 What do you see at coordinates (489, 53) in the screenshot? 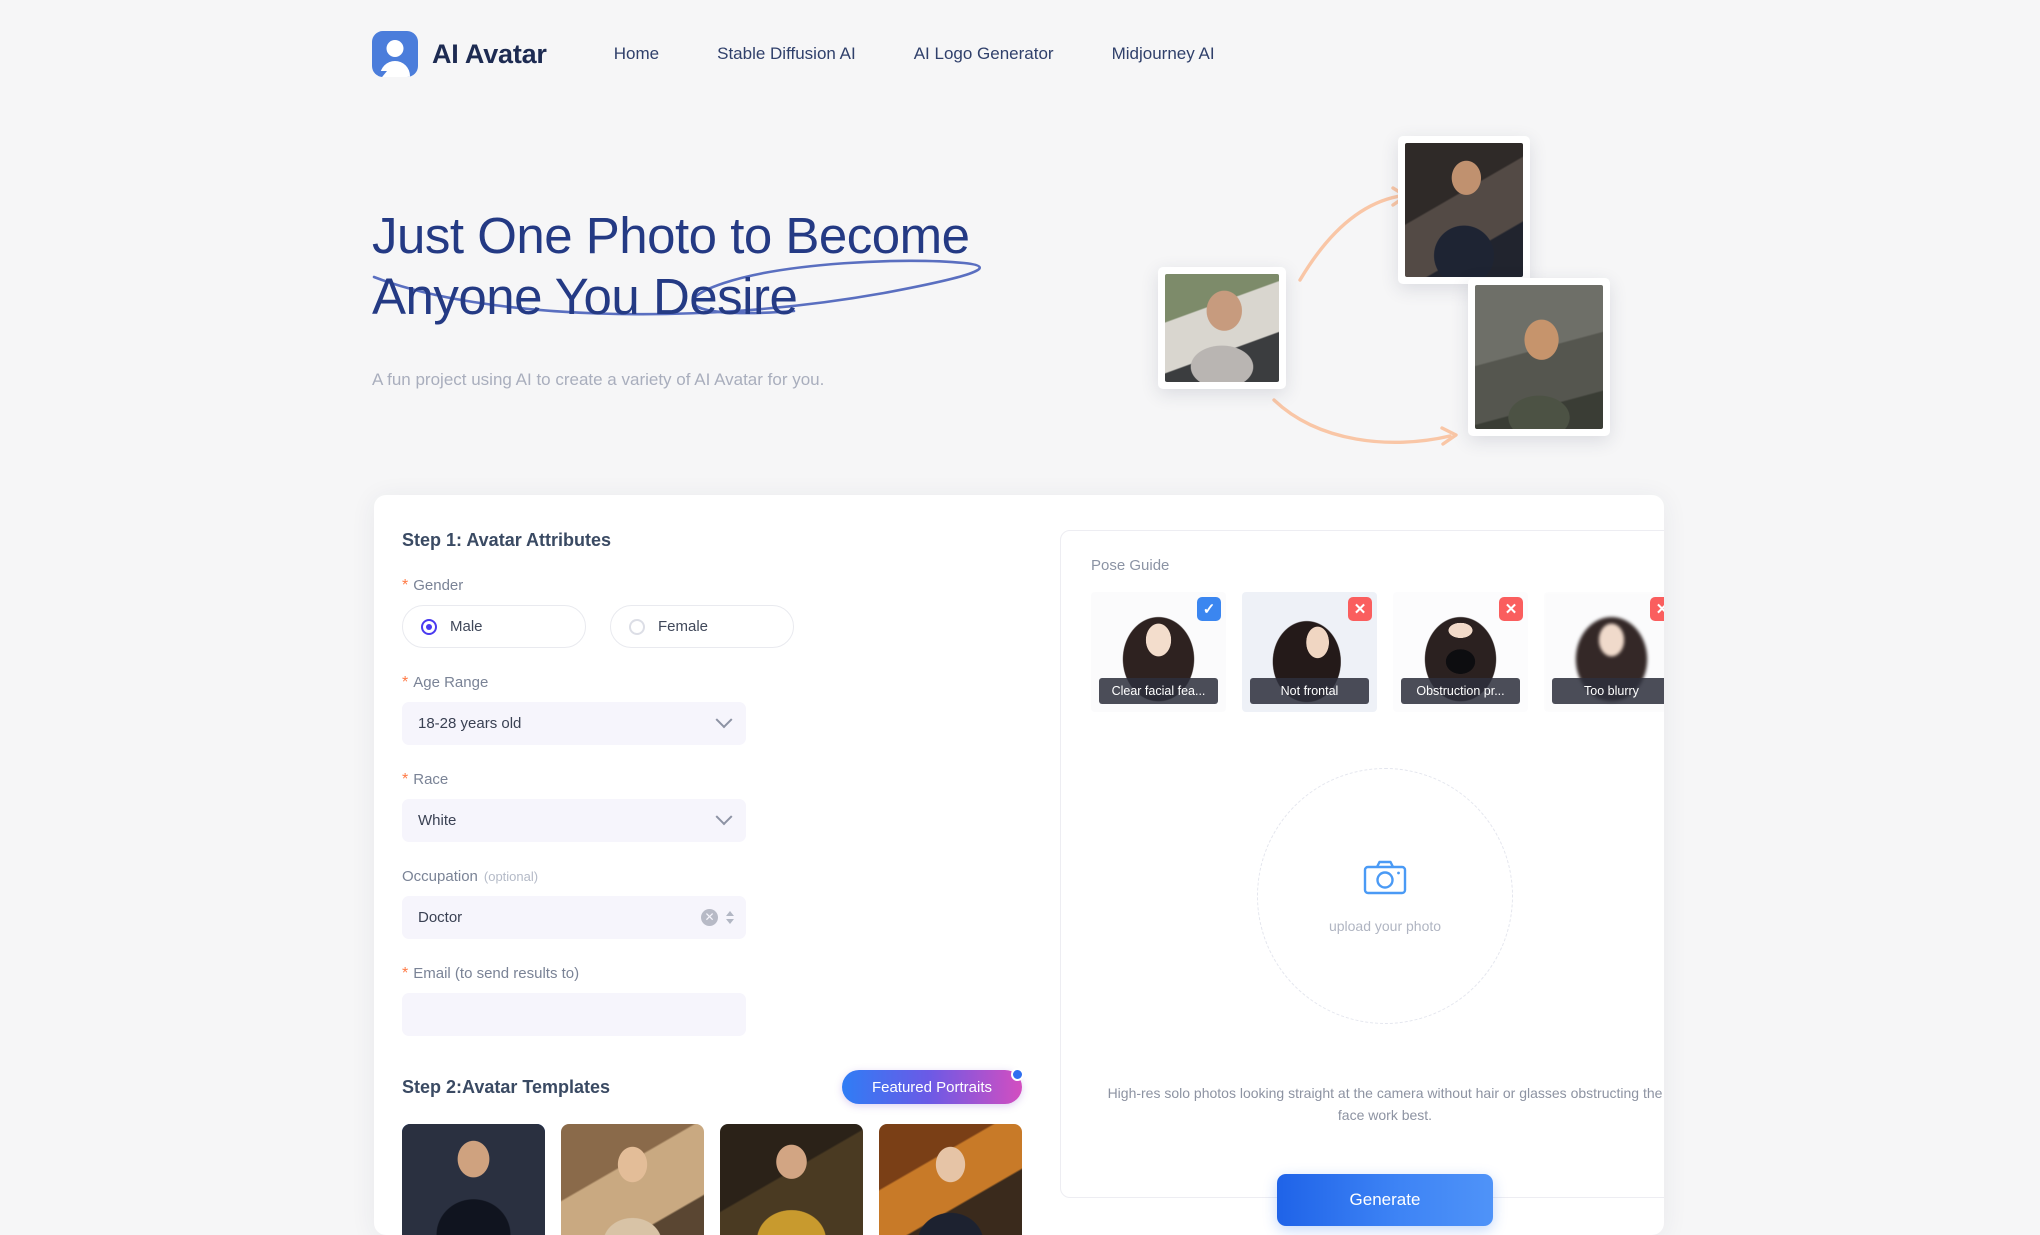
I see `brand-name: AI Avatar` at bounding box center [489, 53].